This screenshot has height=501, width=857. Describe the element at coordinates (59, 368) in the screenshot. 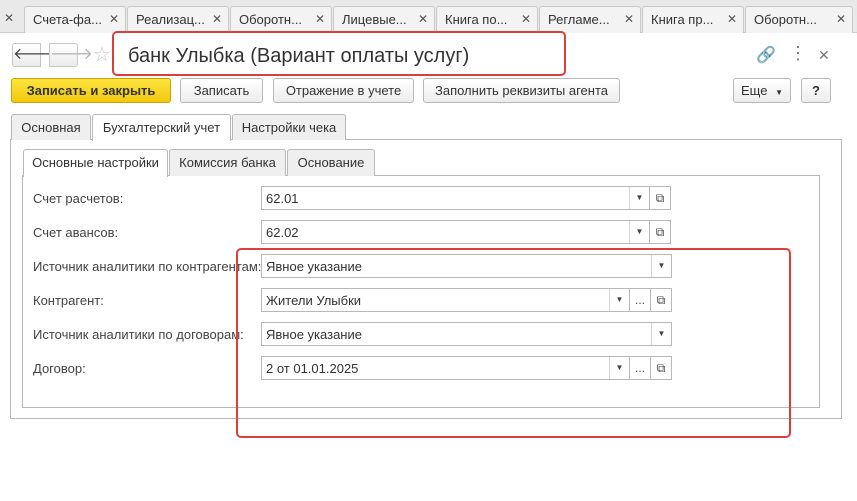

I see `contract-label: Договор:` at that location.